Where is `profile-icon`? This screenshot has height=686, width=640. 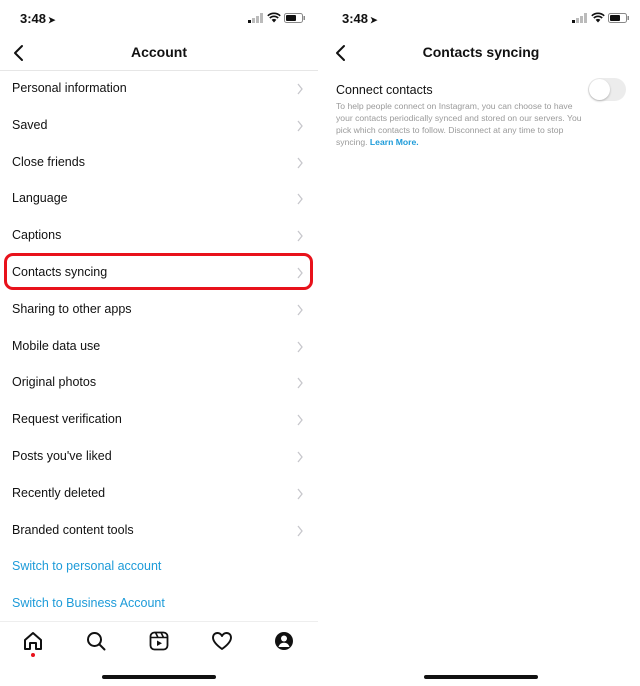 profile-icon is located at coordinates (284, 641).